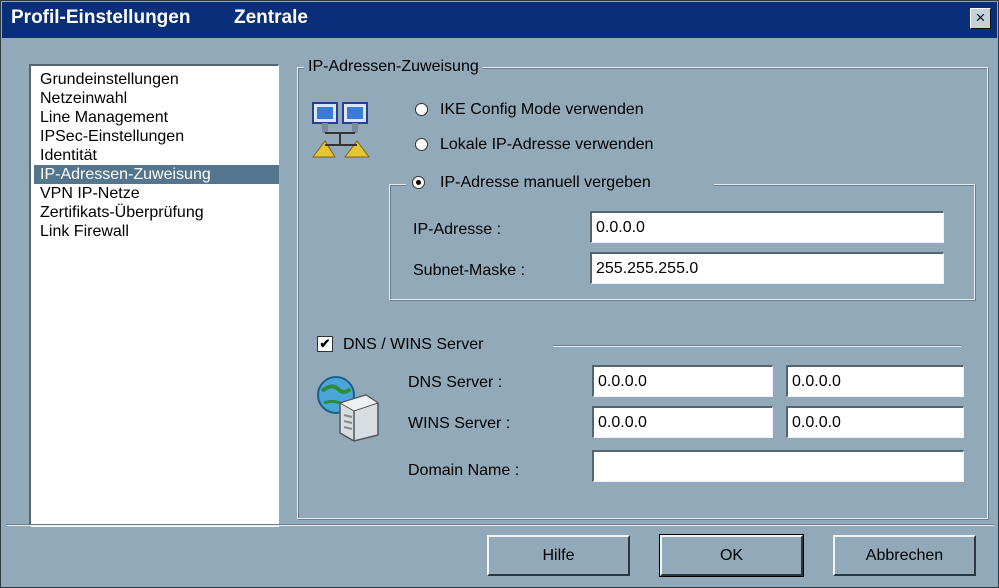 The height and width of the screenshot is (588, 999). What do you see at coordinates (542, 109) in the screenshot?
I see `ike-config-label: IKE Config Mode verwenden` at bounding box center [542, 109].